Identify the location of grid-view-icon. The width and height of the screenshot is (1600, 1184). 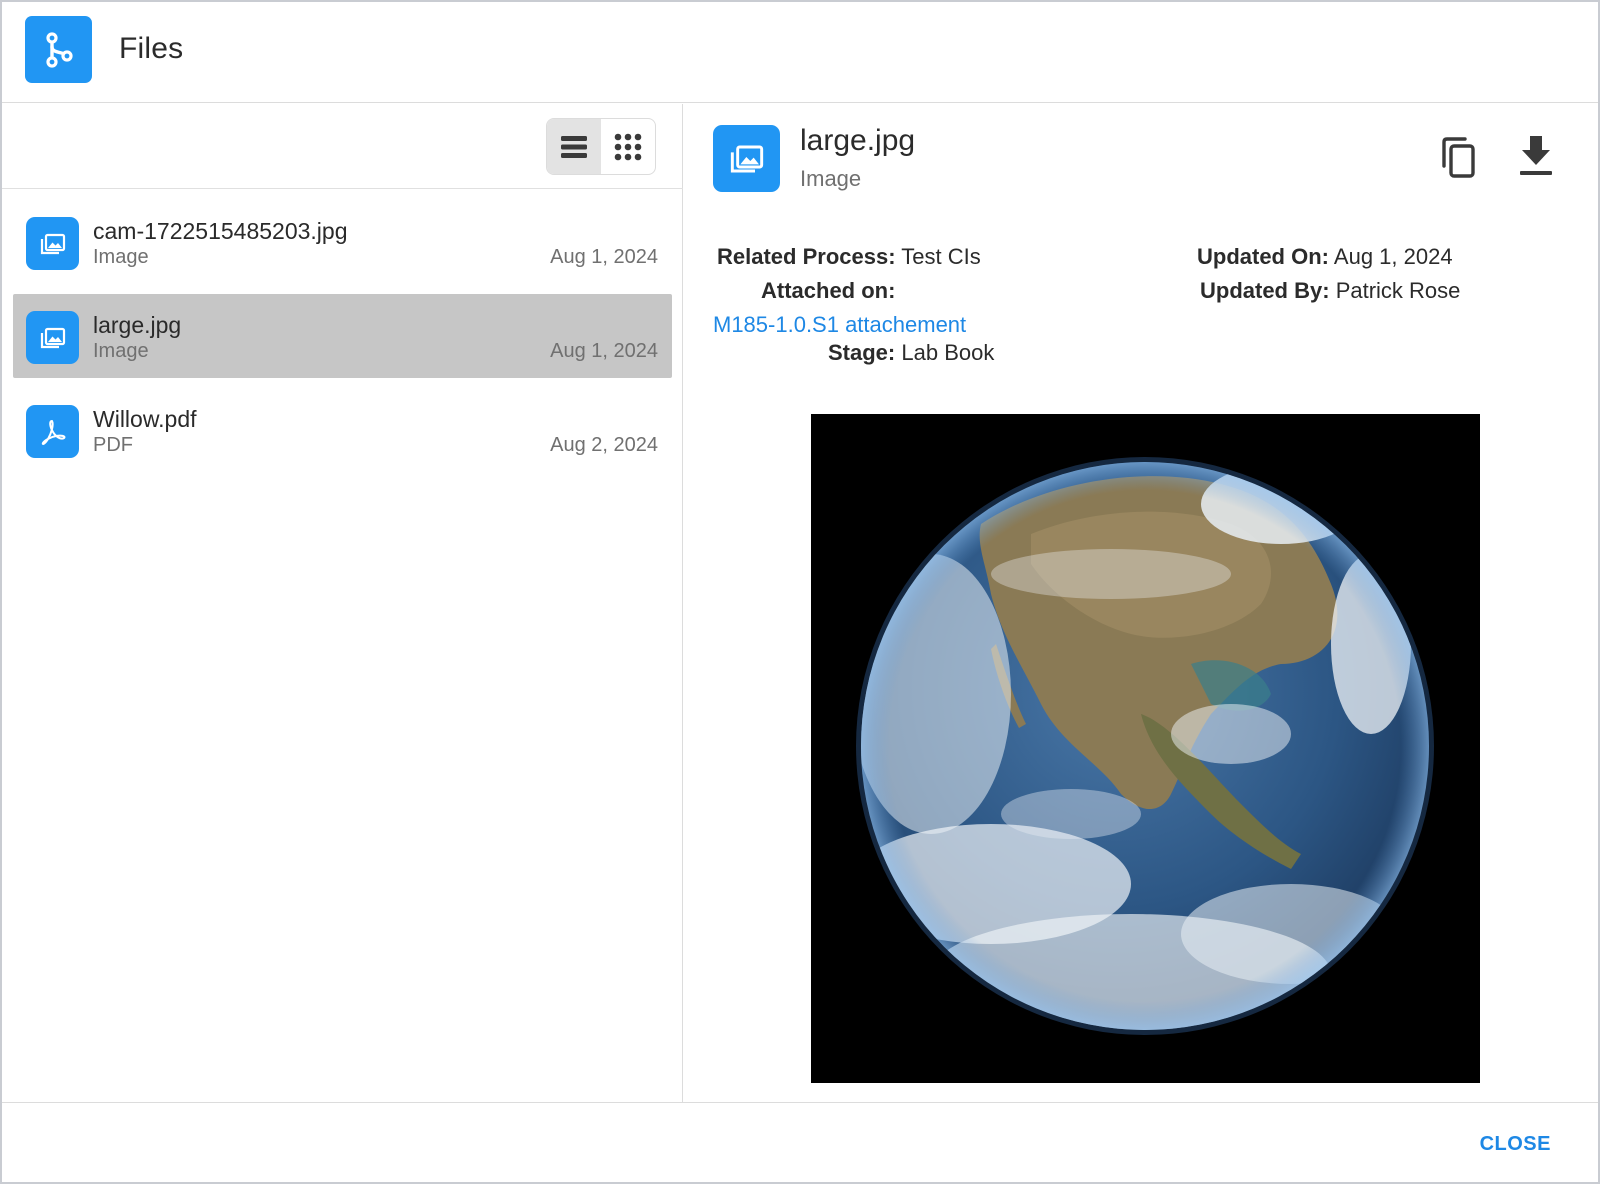
(628, 146).